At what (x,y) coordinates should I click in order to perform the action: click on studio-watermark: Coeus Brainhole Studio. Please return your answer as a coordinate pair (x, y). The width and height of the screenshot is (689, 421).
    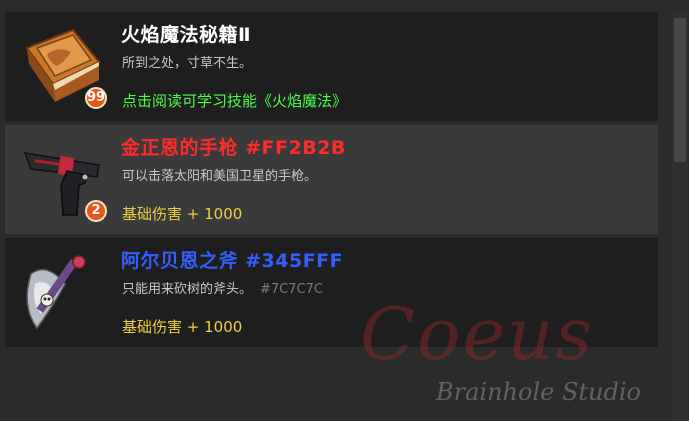
    Looking at the image, I should click on (512, 354).